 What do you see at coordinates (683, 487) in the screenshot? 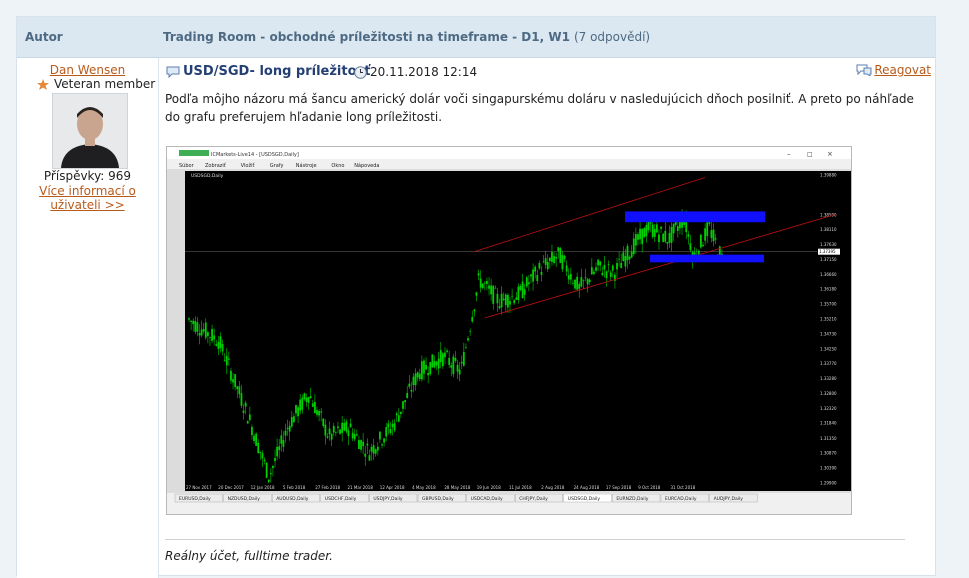
I see `date-tick-15: 31 Oct 2018` at bounding box center [683, 487].